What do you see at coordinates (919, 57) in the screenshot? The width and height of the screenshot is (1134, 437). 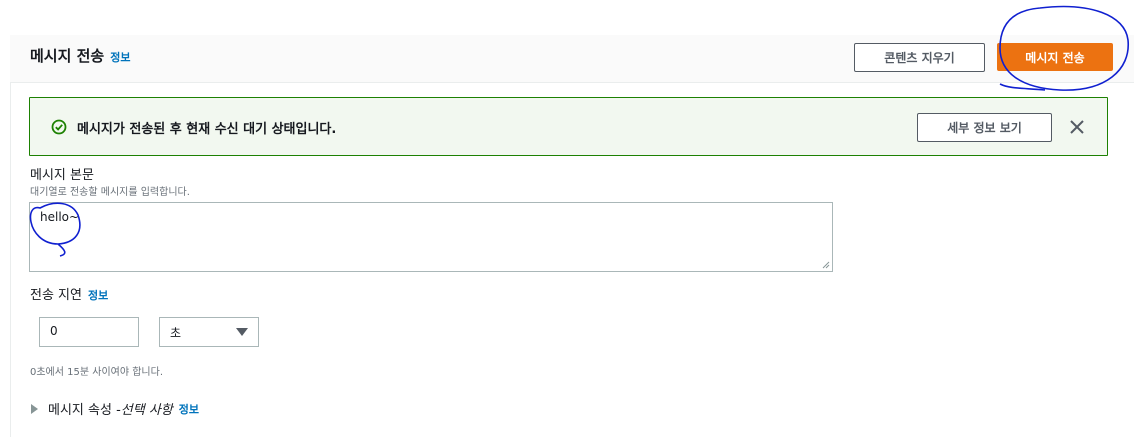 I see `clear-content-button: 콘텐츠 지우기` at bounding box center [919, 57].